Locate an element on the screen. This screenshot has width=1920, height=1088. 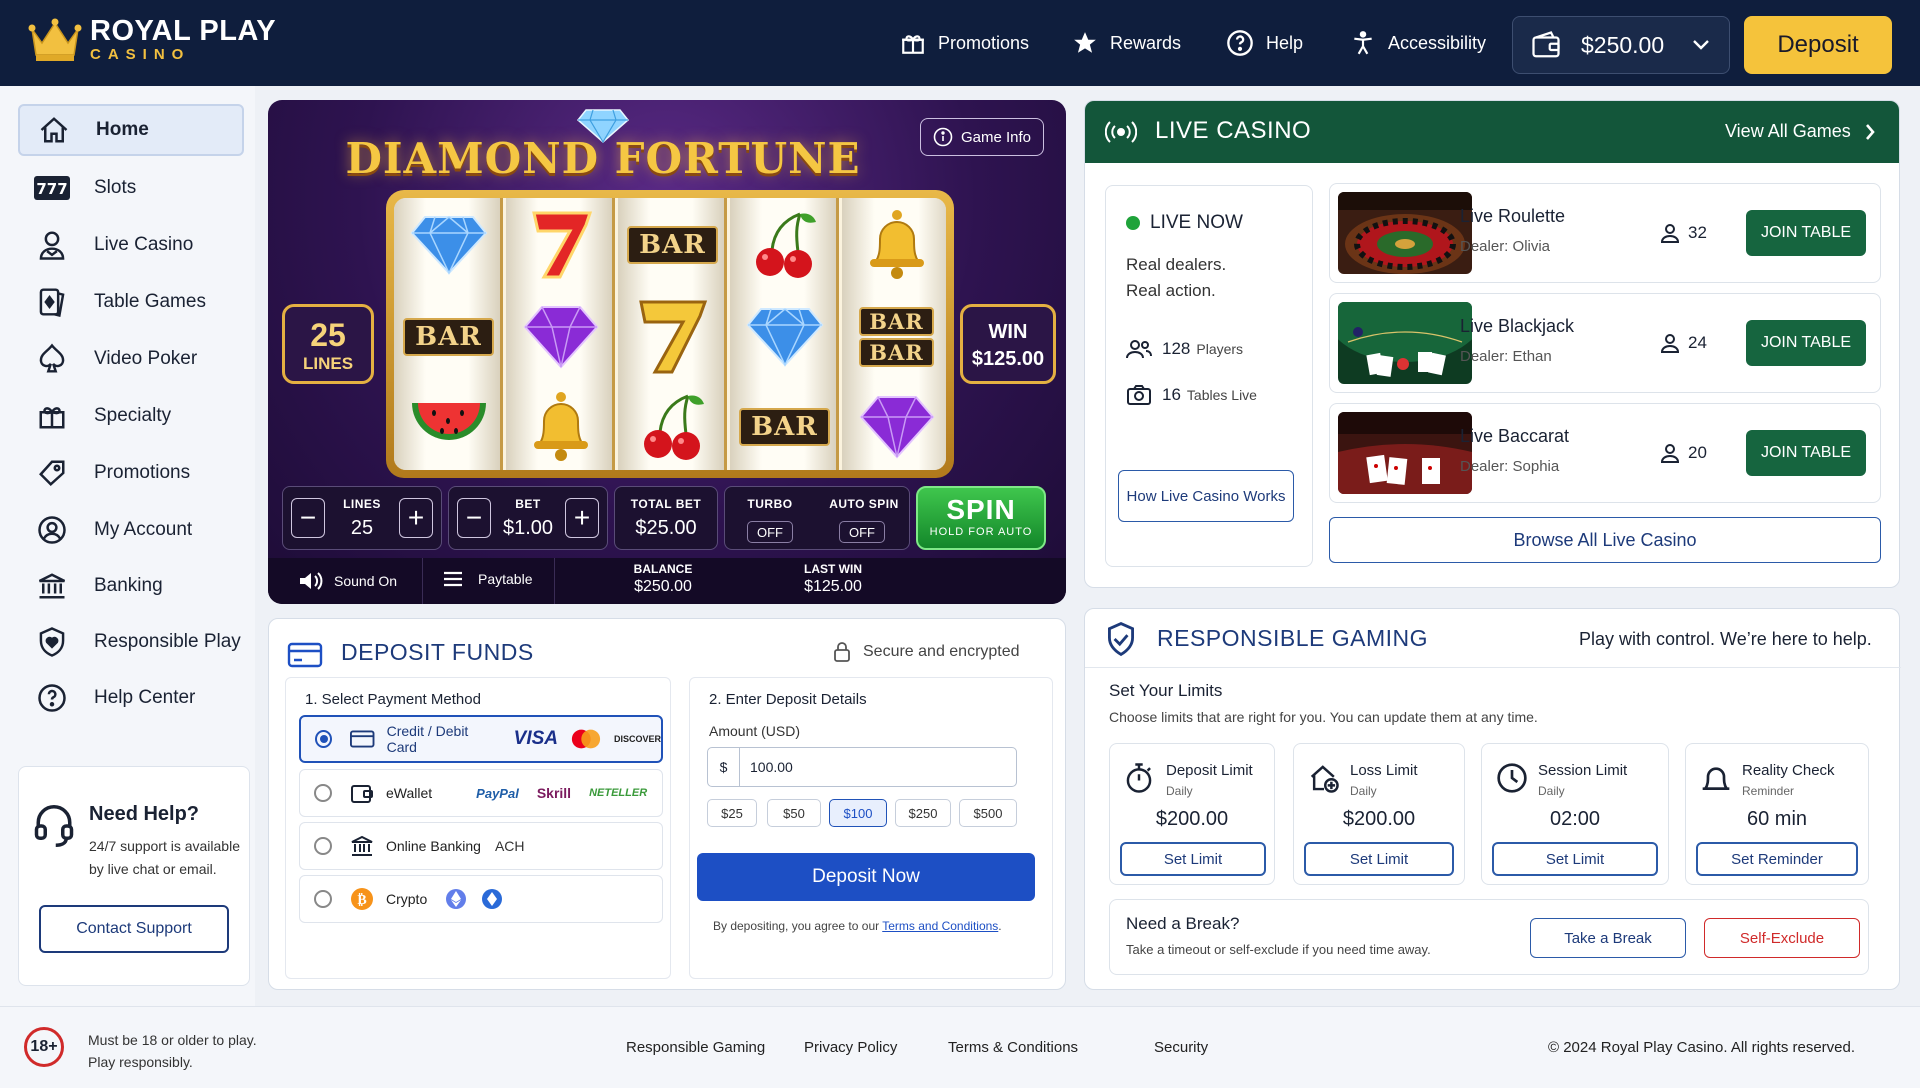
reel is located at coordinates (560, 334).